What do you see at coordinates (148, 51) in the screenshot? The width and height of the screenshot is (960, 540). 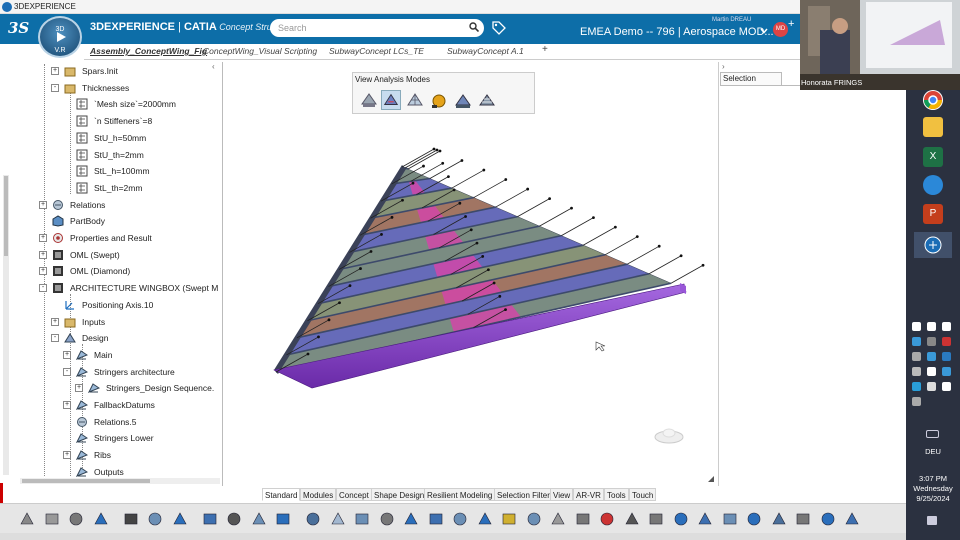 I see `tab-assembly-conceptwing: Assembly_ConceptWing_Fig` at bounding box center [148, 51].